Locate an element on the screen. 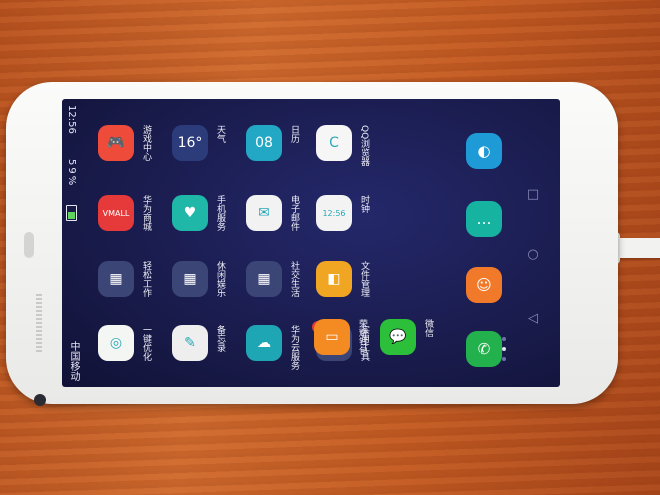 This screenshot has width=660, height=495. app-clock: 12:56 时钟 is located at coordinates (346, 213).